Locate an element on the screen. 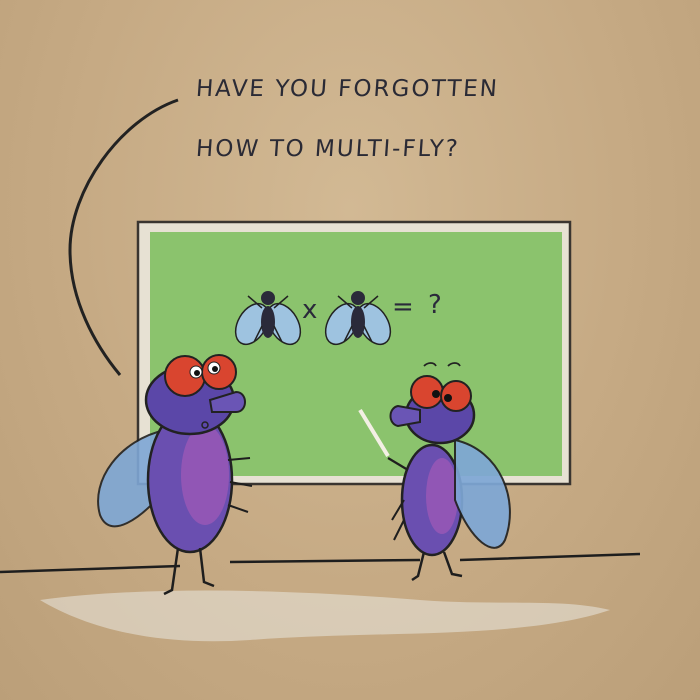 The height and width of the screenshot is (700, 700). floor-line is located at coordinates (320, 563).